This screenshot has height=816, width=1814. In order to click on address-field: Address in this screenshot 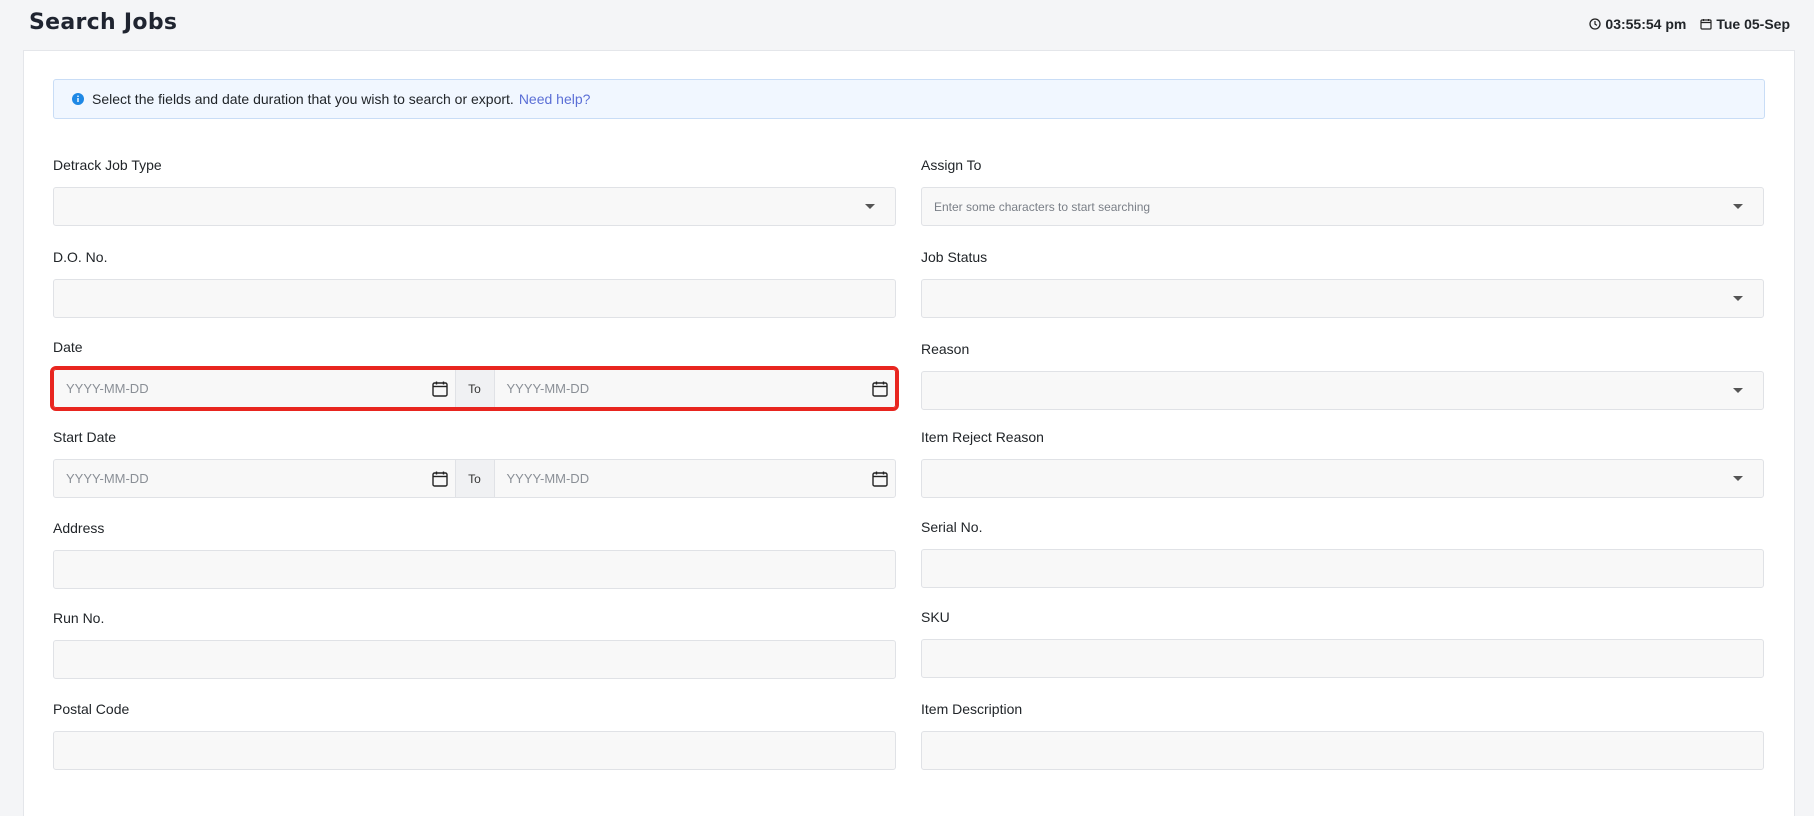, I will do `click(474, 553)`.